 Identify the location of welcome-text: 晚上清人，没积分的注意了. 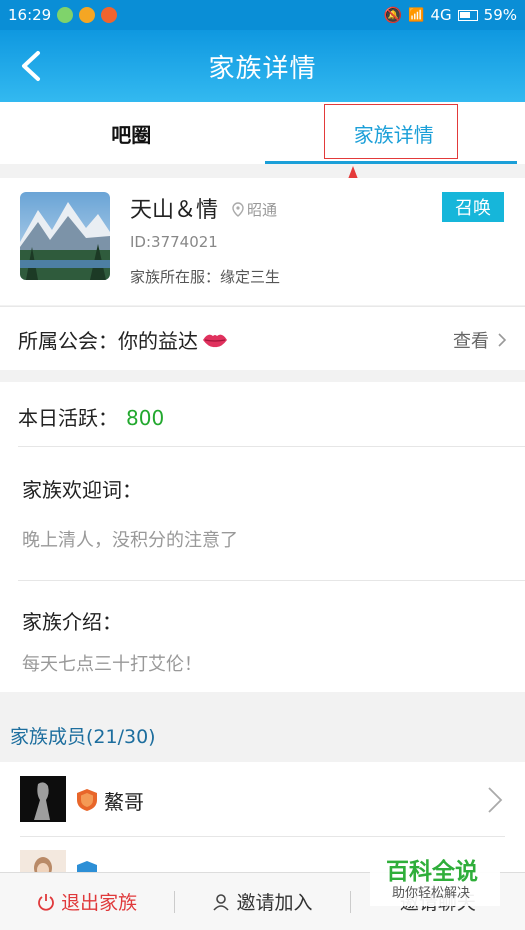
(130, 540).